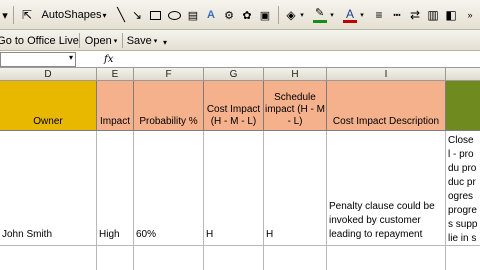 The image size is (480, 270). What do you see at coordinates (48, 188) in the screenshot?
I see `cell-owner: John Smith` at bounding box center [48, 188].